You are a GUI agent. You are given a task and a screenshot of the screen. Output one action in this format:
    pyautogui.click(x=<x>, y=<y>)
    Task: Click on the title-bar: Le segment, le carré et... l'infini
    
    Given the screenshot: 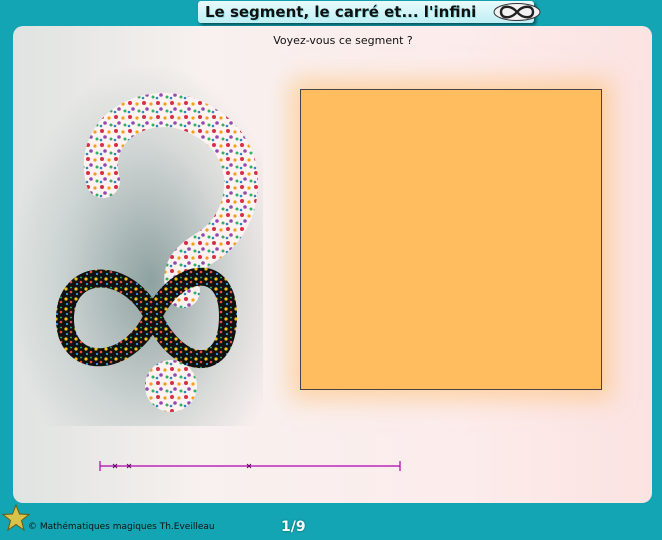 What is the action you would take?
    pyautogui.click(x=331, y=12)
    